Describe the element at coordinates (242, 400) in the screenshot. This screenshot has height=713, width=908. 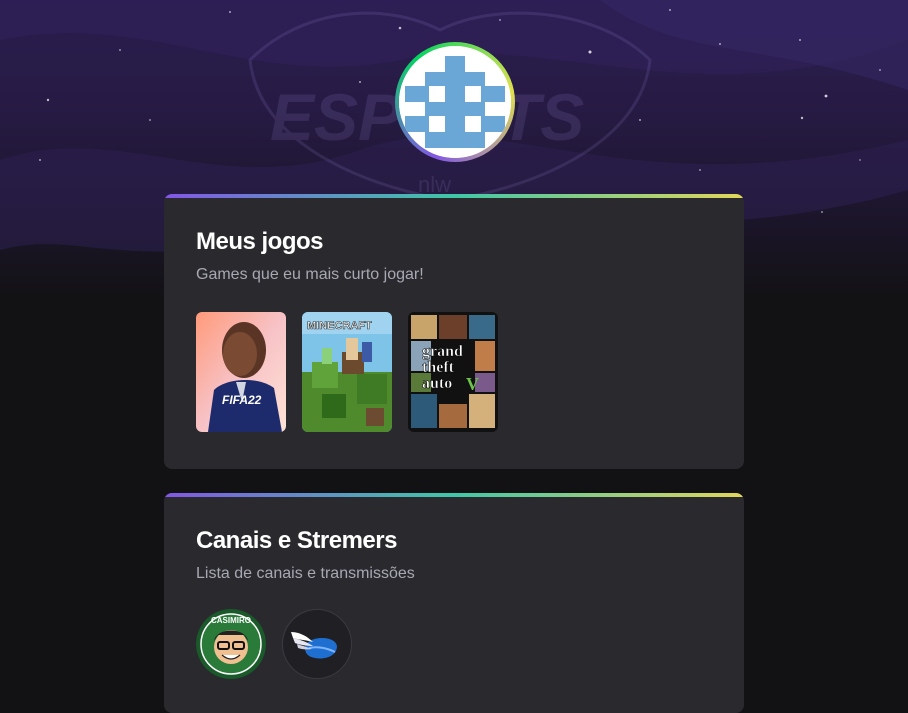
I see `svg-text: FIFA22` at that location.